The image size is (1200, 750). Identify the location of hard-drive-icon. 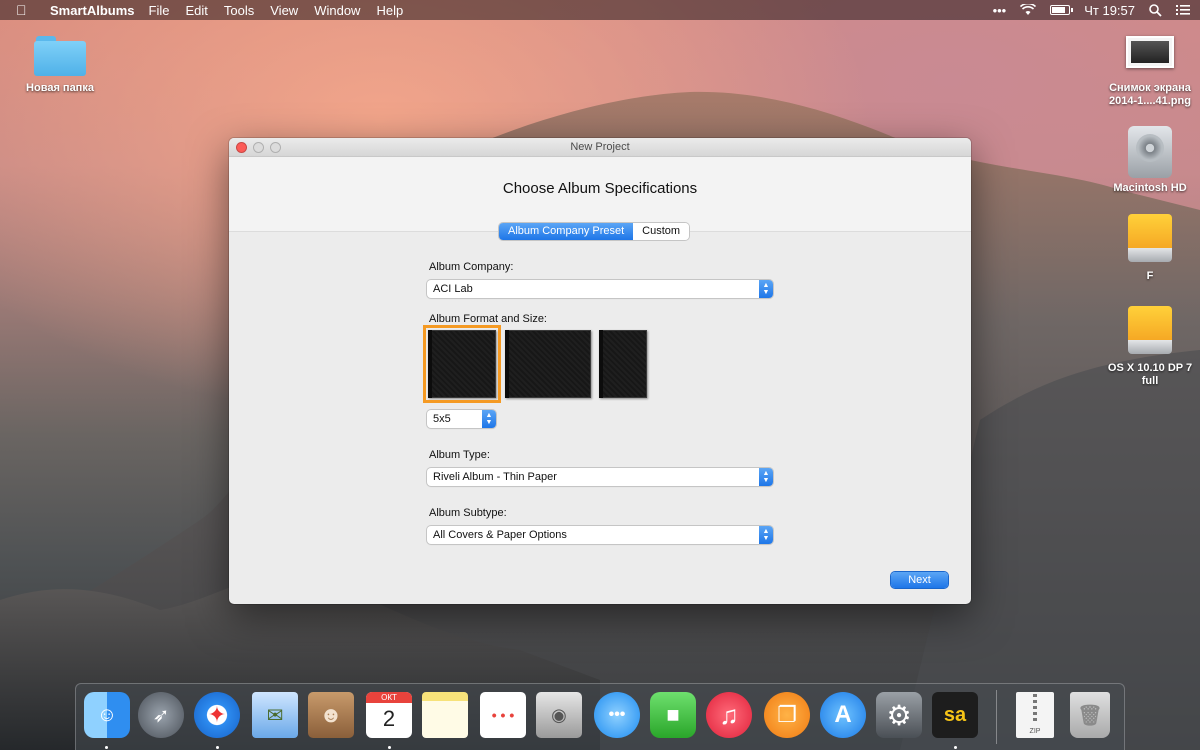
(1150, 152).